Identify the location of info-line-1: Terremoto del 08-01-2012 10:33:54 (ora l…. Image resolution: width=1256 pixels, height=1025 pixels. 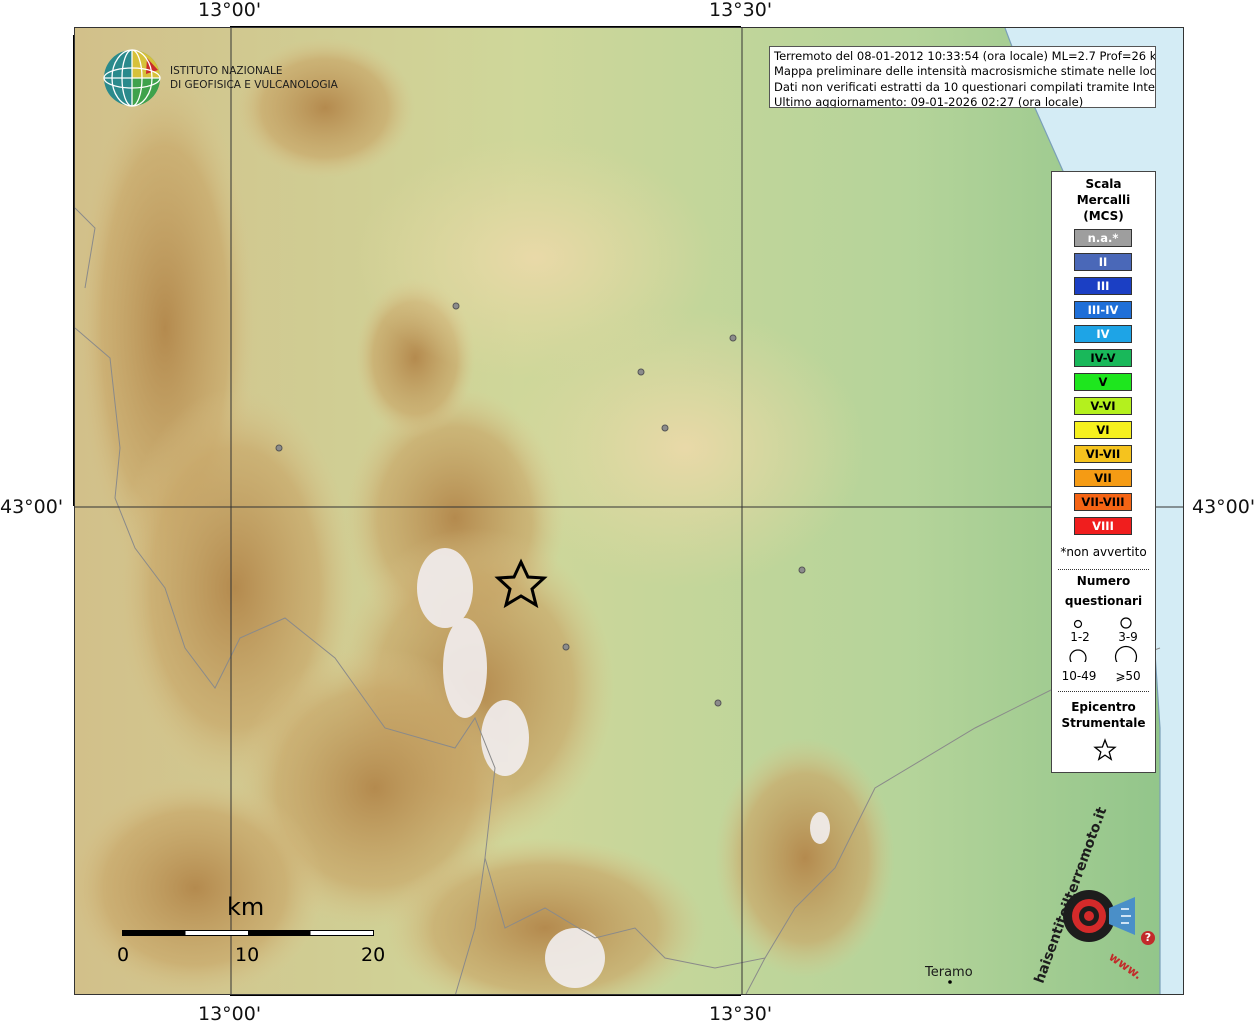
(965, 56).